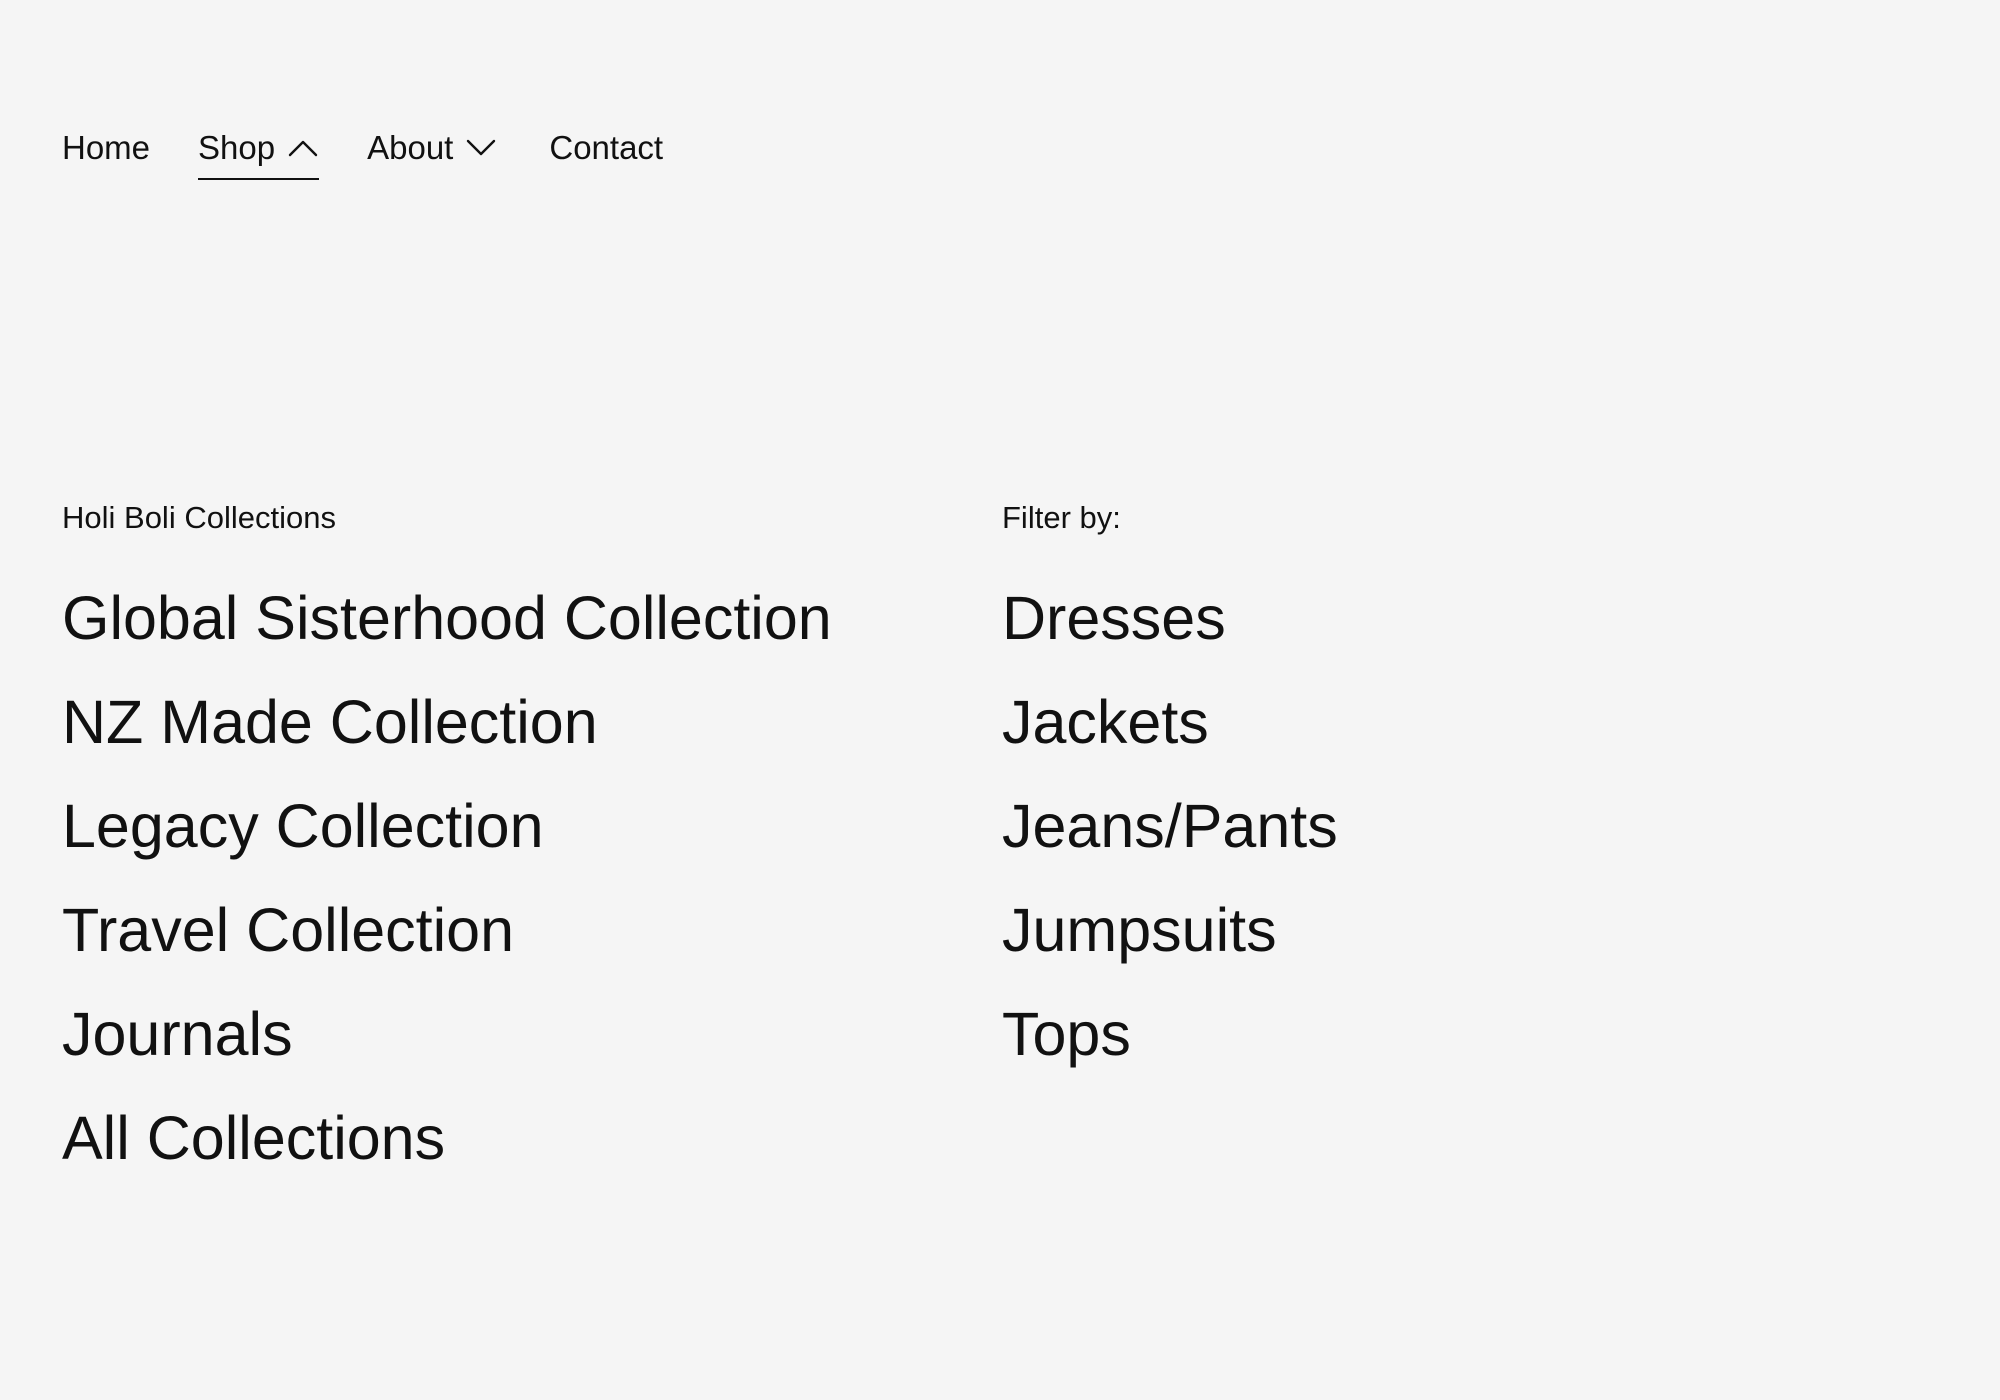  I want to click on nav-home-link: Home, so click(106, 148).